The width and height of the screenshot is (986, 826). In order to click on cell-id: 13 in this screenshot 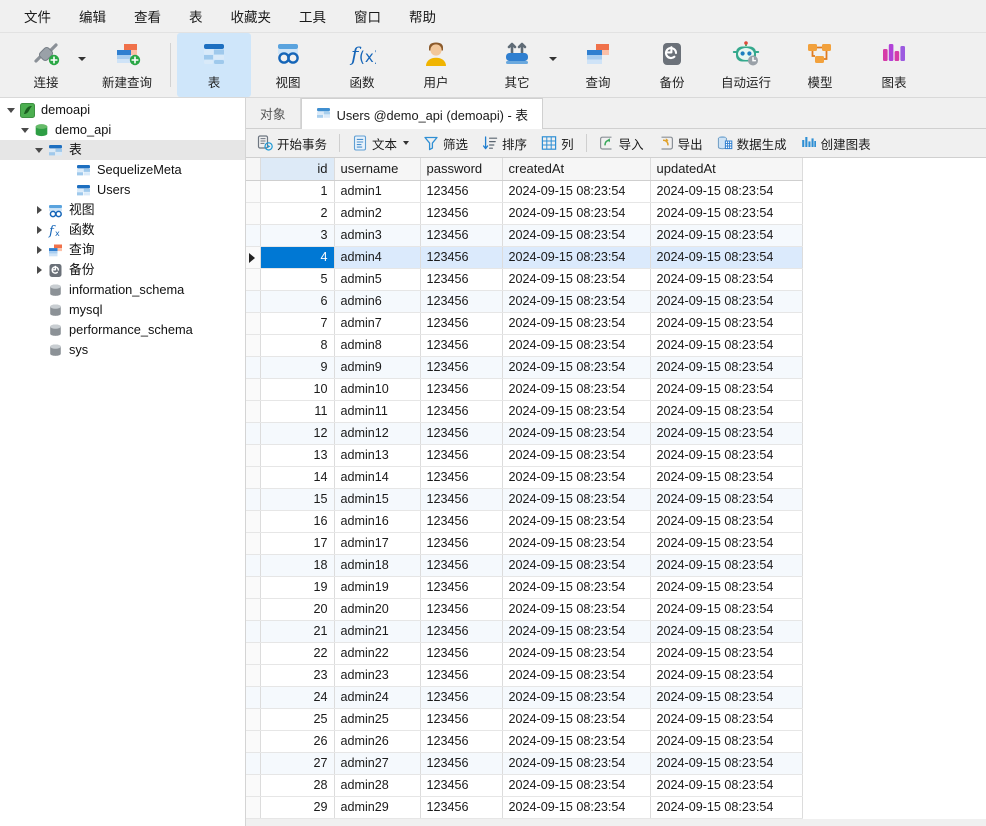, I will do `click(297, 455)`.